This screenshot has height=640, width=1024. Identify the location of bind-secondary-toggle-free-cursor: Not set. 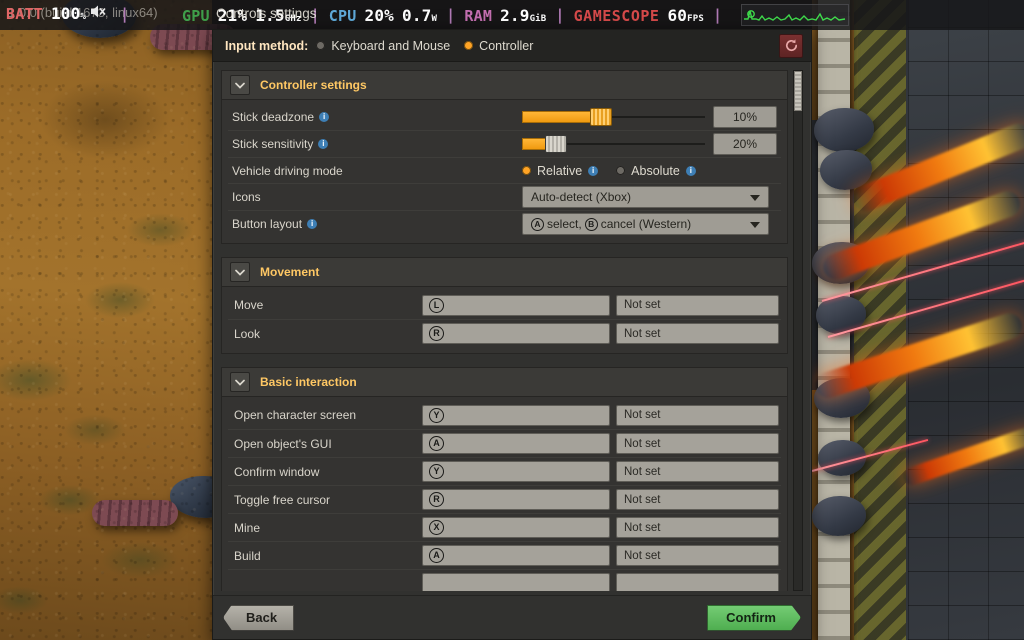
(697, 499).